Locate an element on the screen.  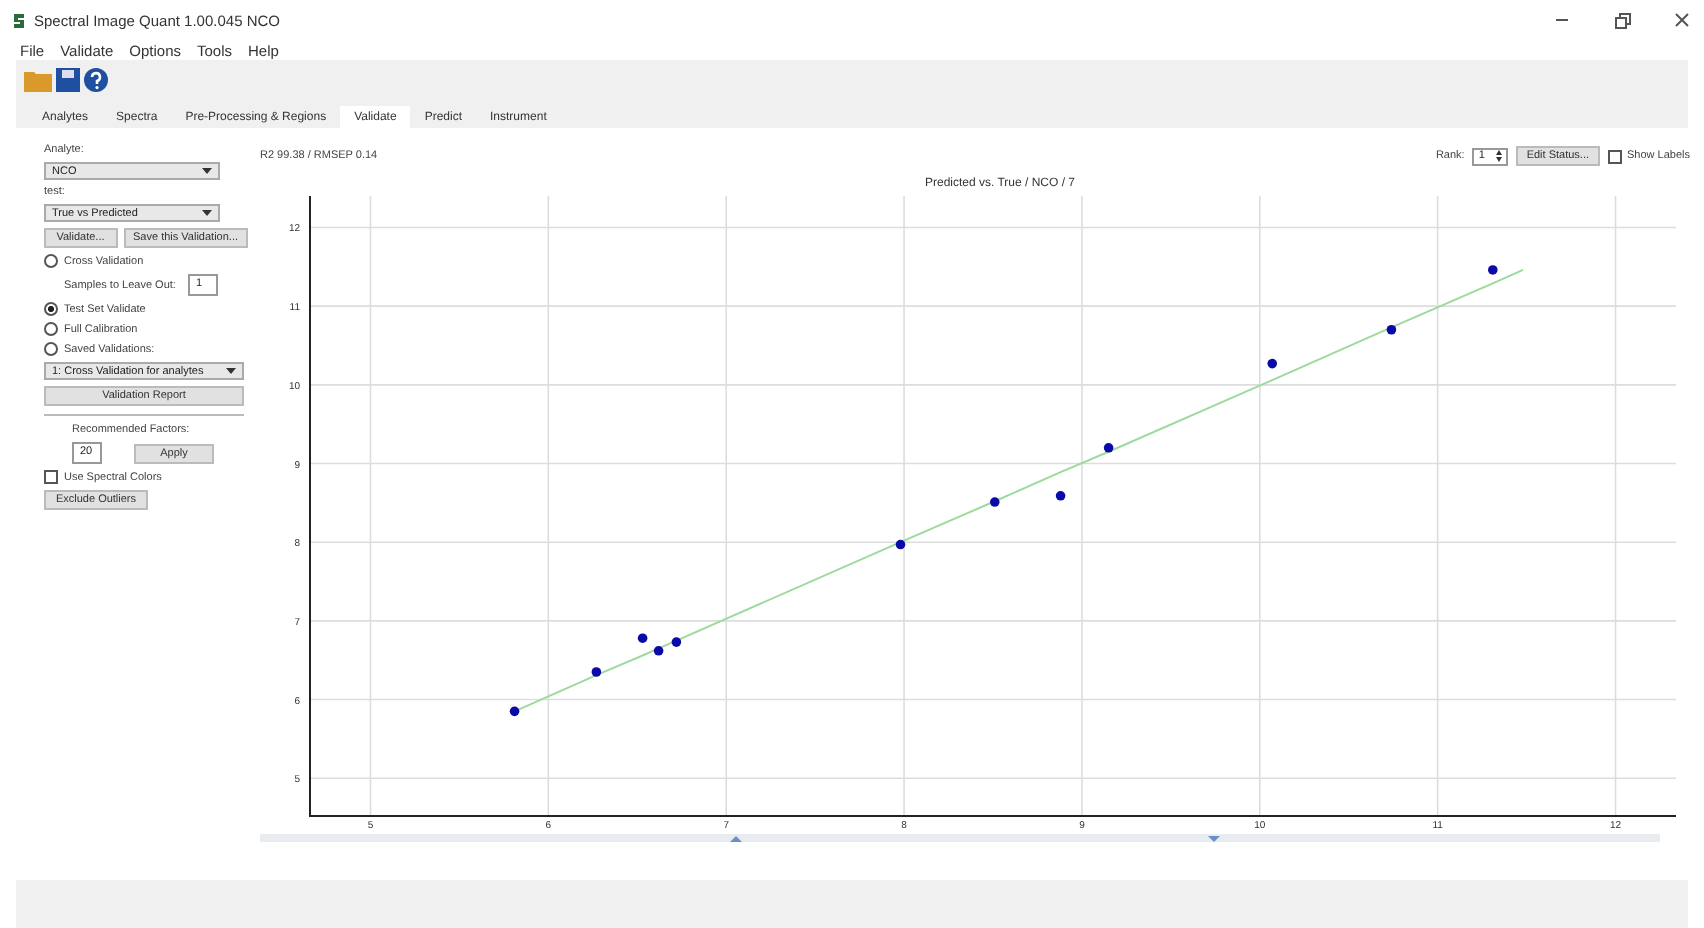
save-icon is located at coordinates (68, 80).